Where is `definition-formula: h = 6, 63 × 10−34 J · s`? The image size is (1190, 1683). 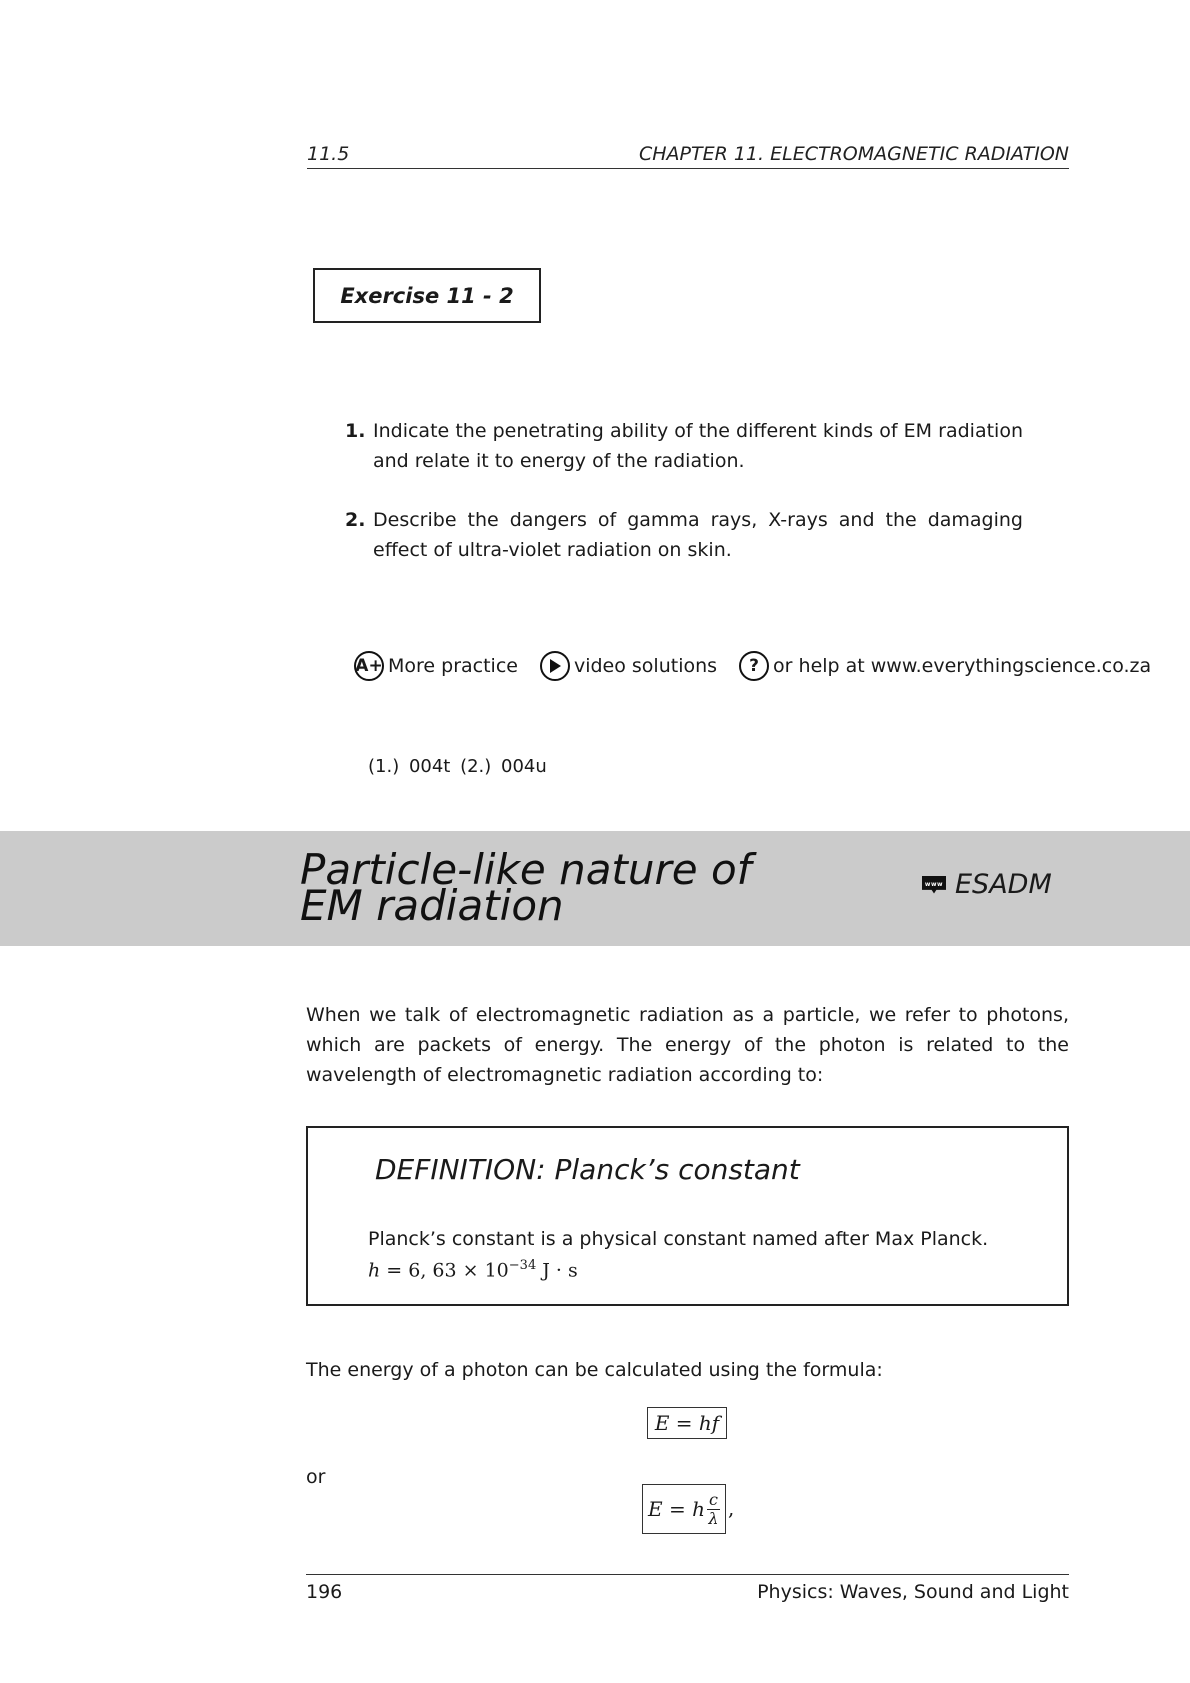 definition-formula: h = 6, 63 × 10−34 J · s is located at coordinates (473, 1269).